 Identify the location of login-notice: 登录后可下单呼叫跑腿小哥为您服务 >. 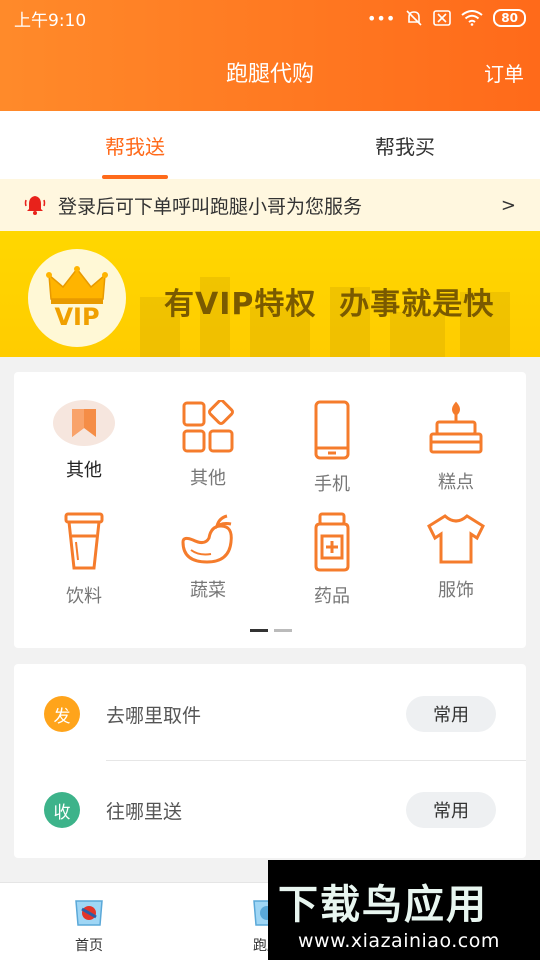
(270, 205).